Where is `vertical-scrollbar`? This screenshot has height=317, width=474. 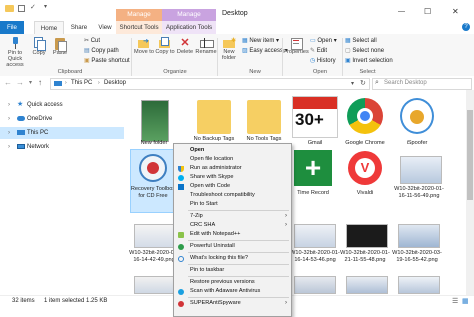
vertical-scrollbar is located at coordinates (470, 192).